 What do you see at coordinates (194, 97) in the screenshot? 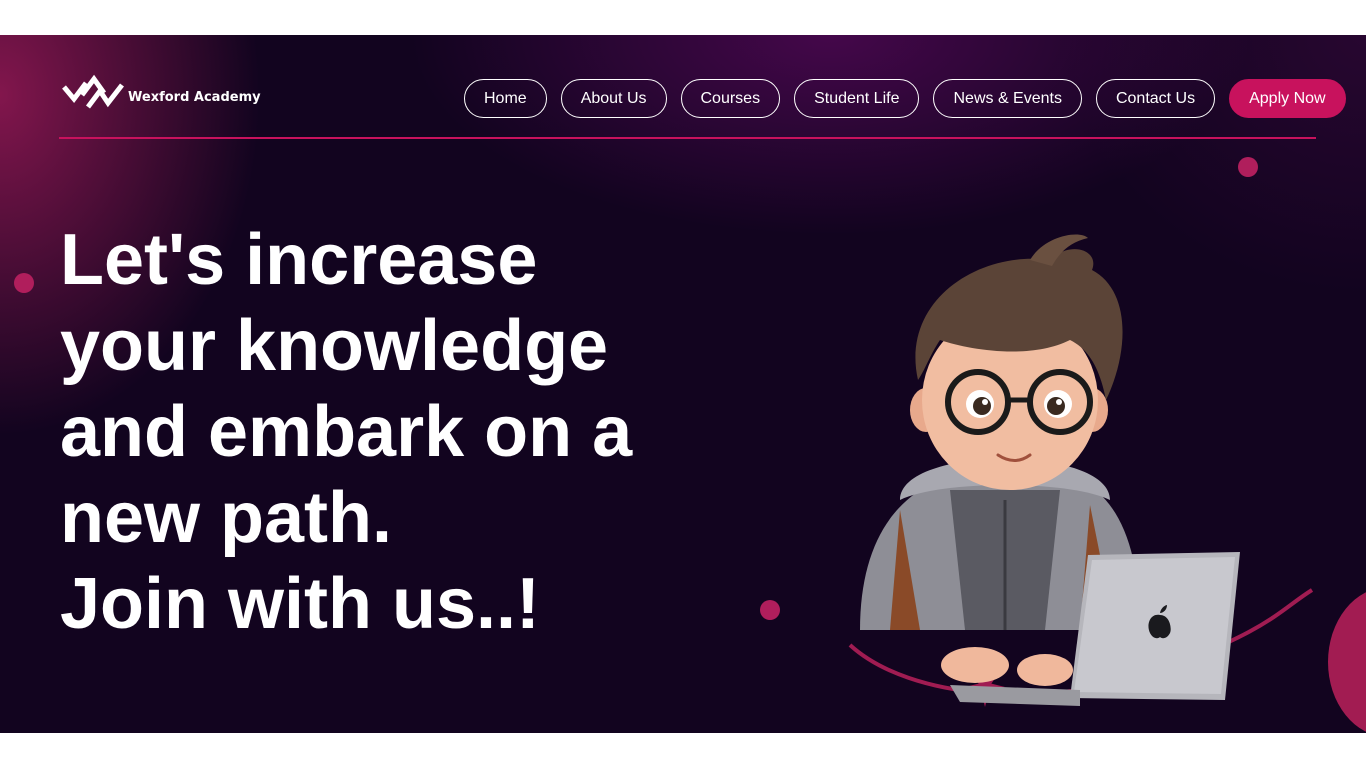
I see `brand-name: Wexford Academy` at bounding box center [194, 97].